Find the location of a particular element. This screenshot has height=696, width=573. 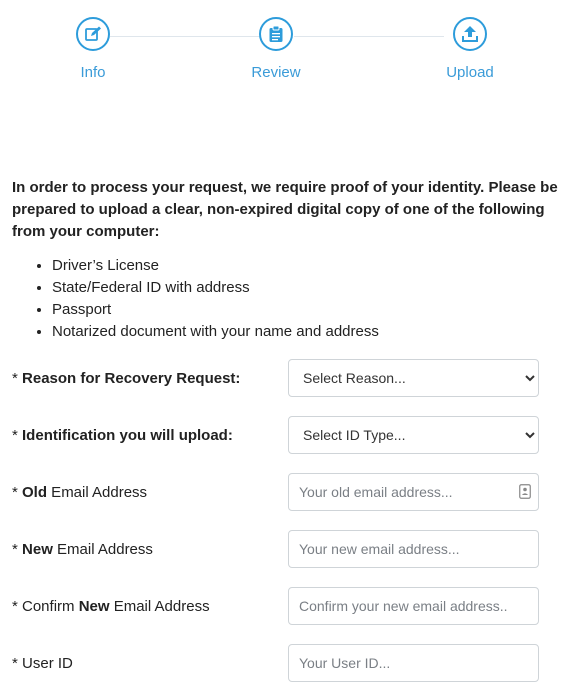

edit-icon is located at coordinates (93, 33).